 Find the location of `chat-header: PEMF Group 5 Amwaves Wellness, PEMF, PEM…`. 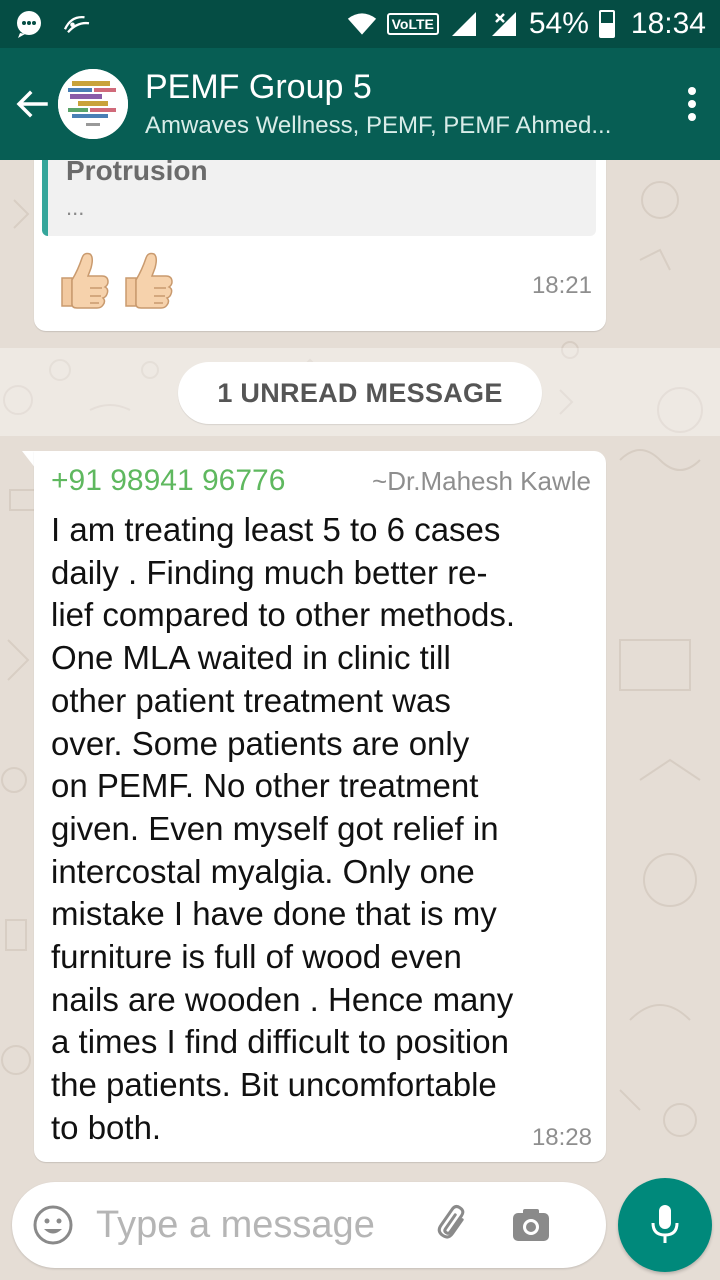

chat-header: PEMF Group 5 Amwaves Wellness, PEMF, PEM… is located at coordinates (360, 104).